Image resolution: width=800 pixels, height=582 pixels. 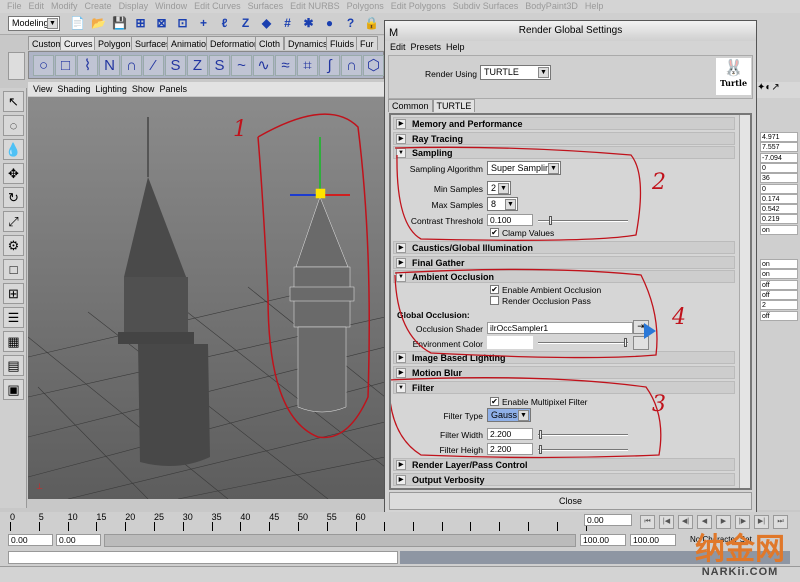 I want to click on close-button: Close, so click(x=570, y=501).